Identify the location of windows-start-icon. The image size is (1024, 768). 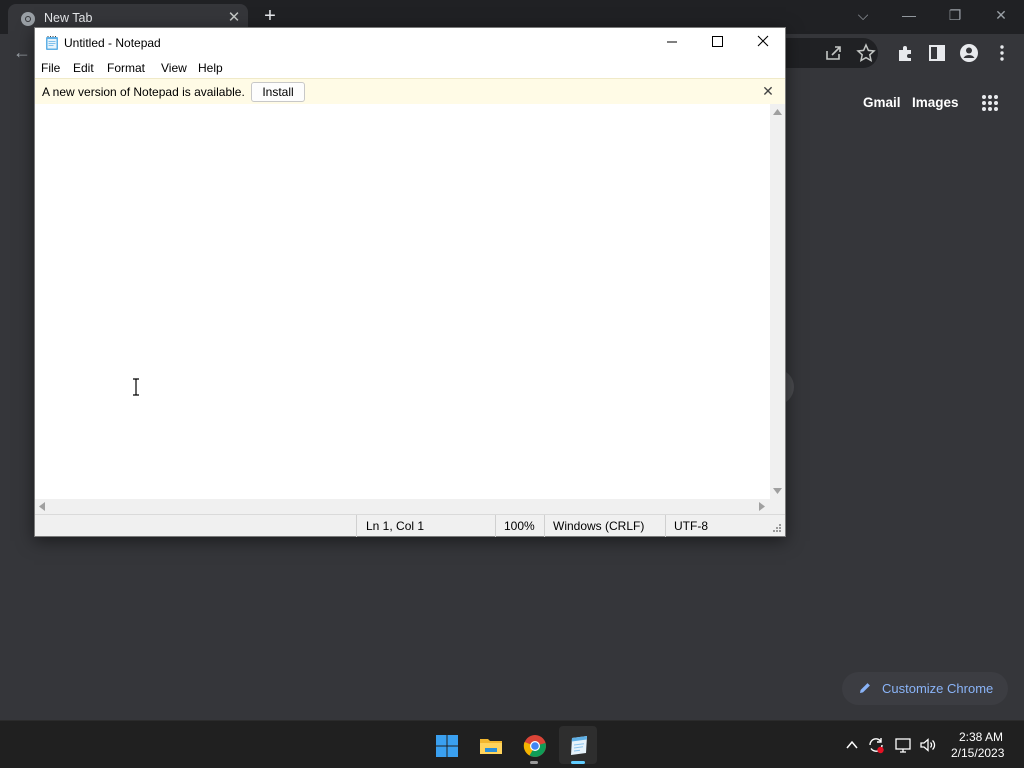
(447, 746).